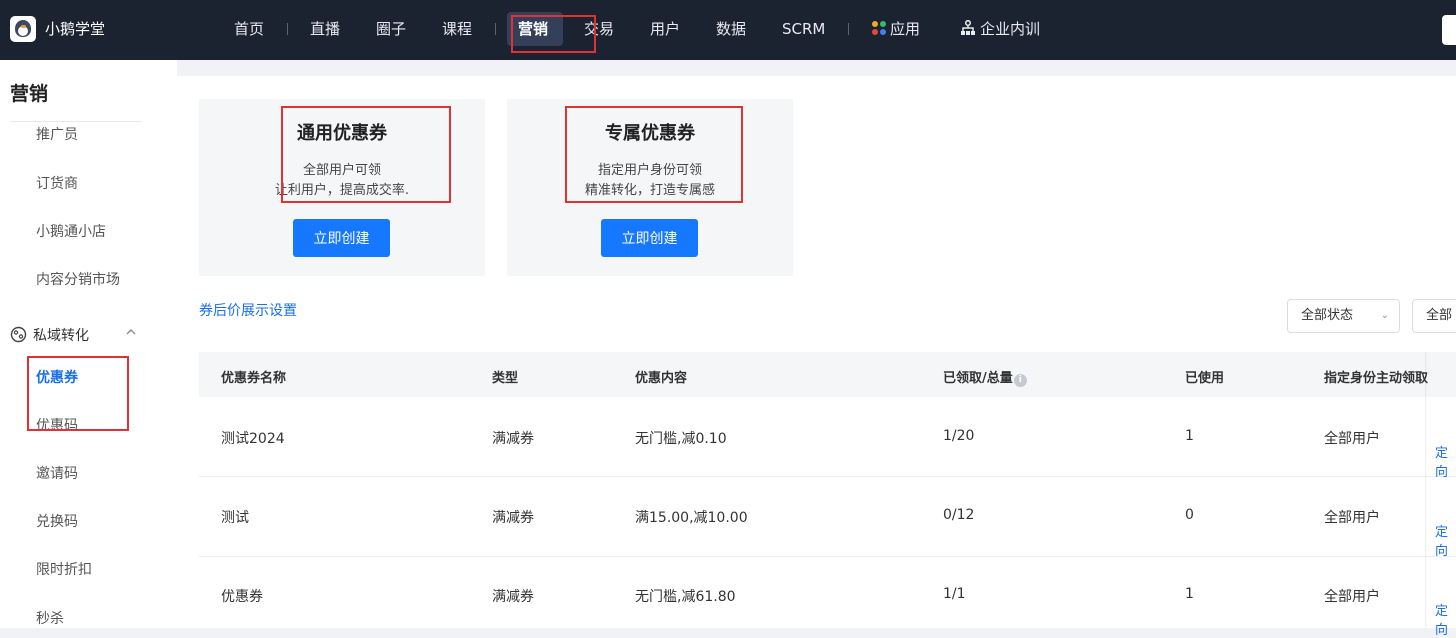 The width and height of the screenshot is (1456, 638). I want to click on nav-item-circle: 圈子, so click(391, 29).